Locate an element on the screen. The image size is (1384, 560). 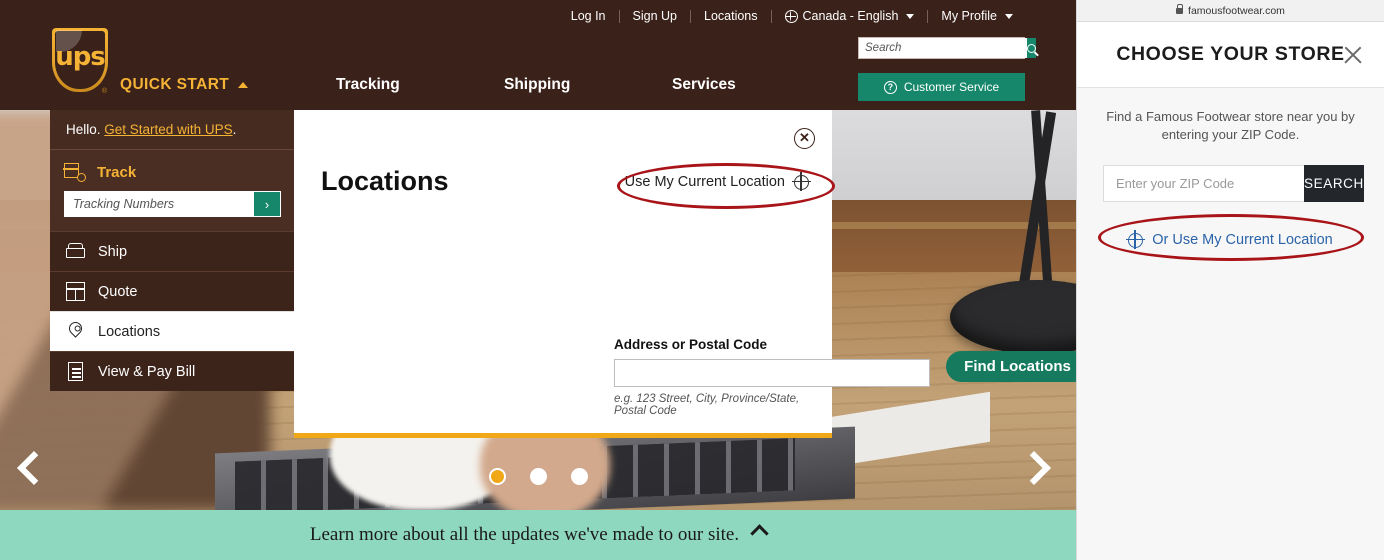
lock-icon is located at coordinates (1180, 8).